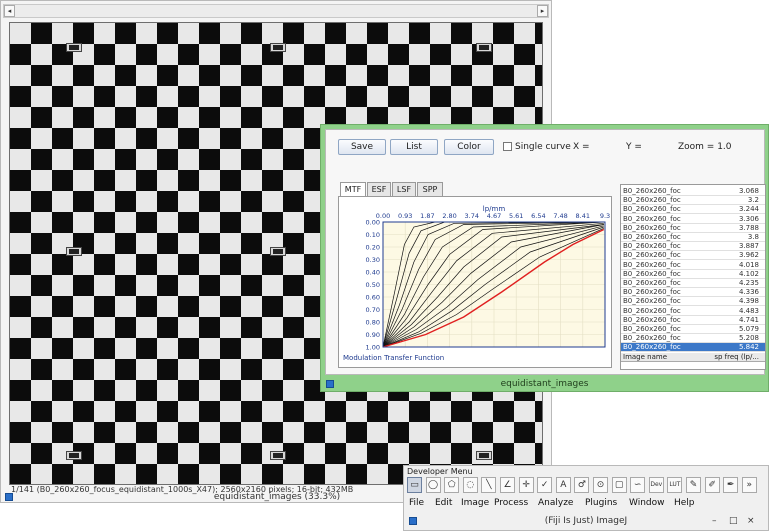  I want to click on table-row: B0_260x260_foc 3.2, so click(693, 201).